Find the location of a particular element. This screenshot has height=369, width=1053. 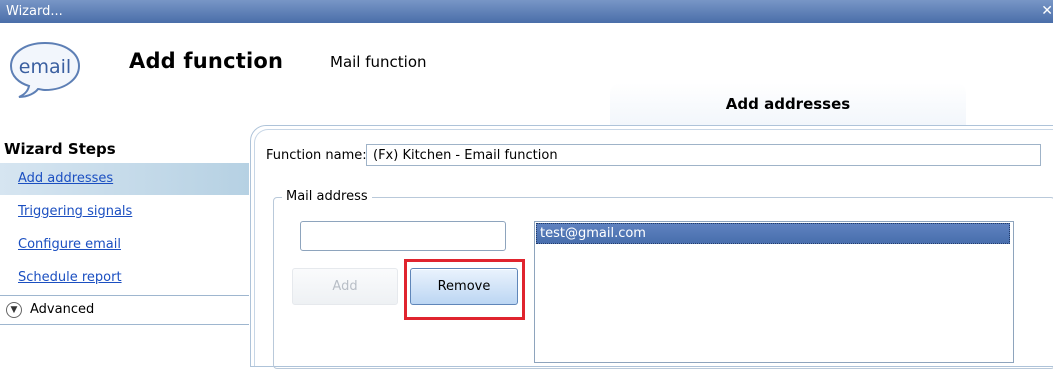

function-name-label: Function name: is located at coordinates (316, 155).